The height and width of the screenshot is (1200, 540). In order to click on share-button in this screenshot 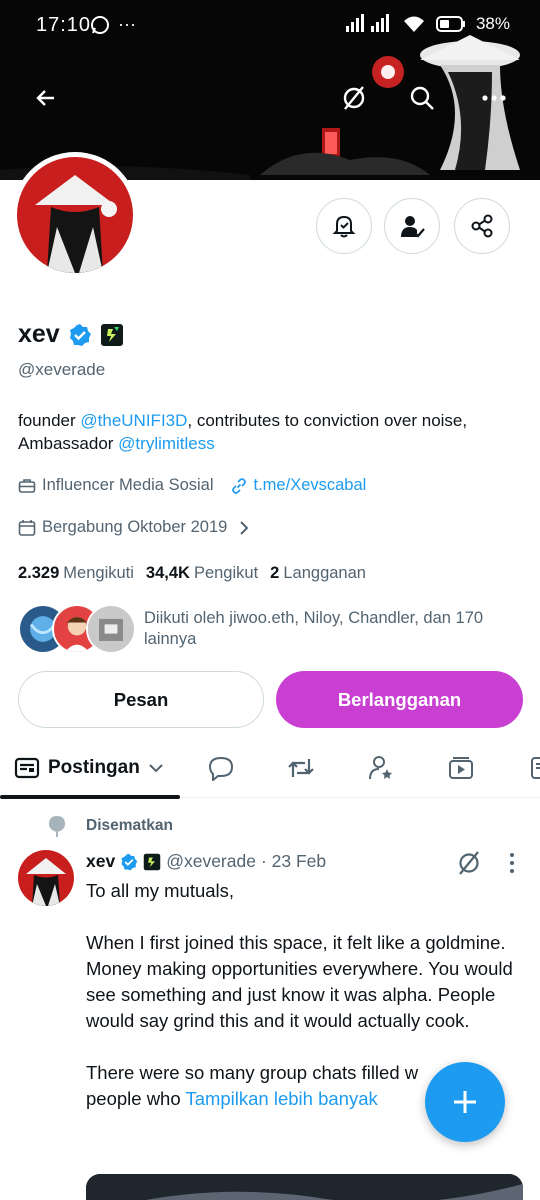, I will do `click(482, 226)`.